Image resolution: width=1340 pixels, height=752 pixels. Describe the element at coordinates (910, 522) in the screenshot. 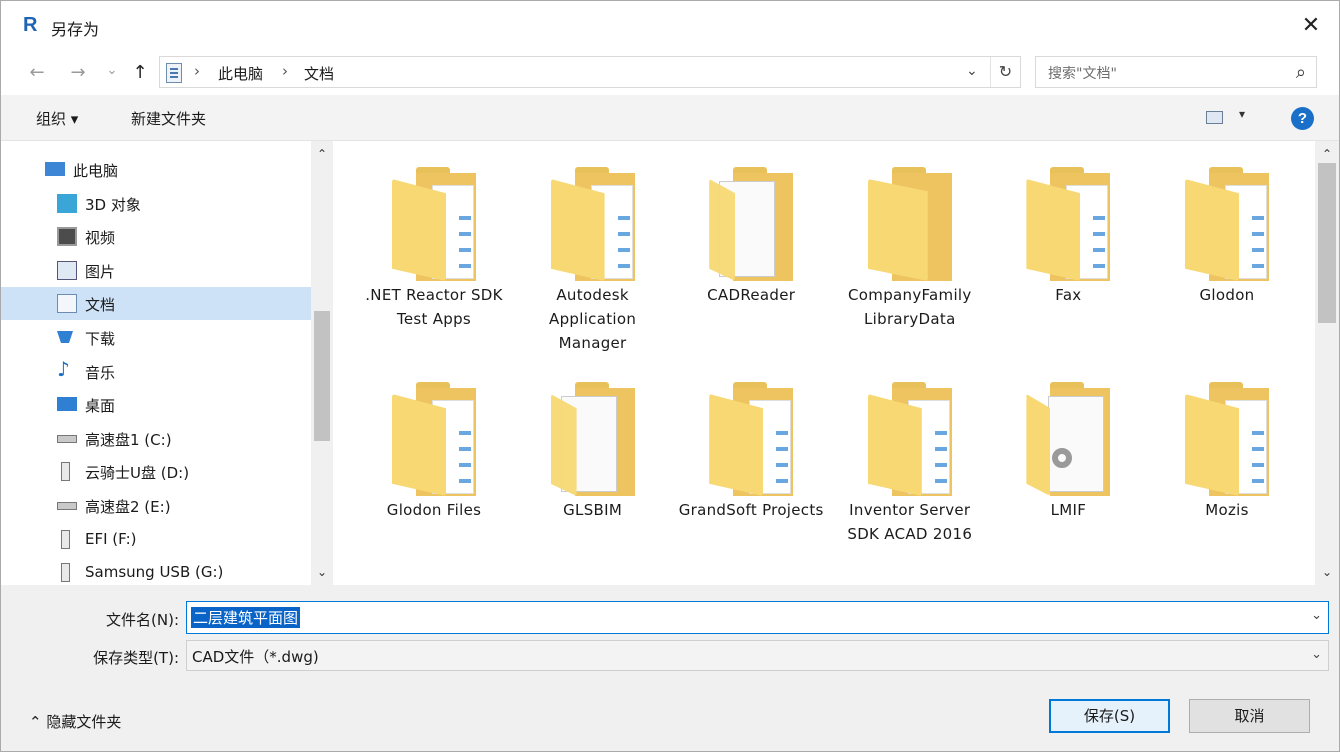

I see `folder-name: Inventor Server SDK ACAD 2016` at that location.